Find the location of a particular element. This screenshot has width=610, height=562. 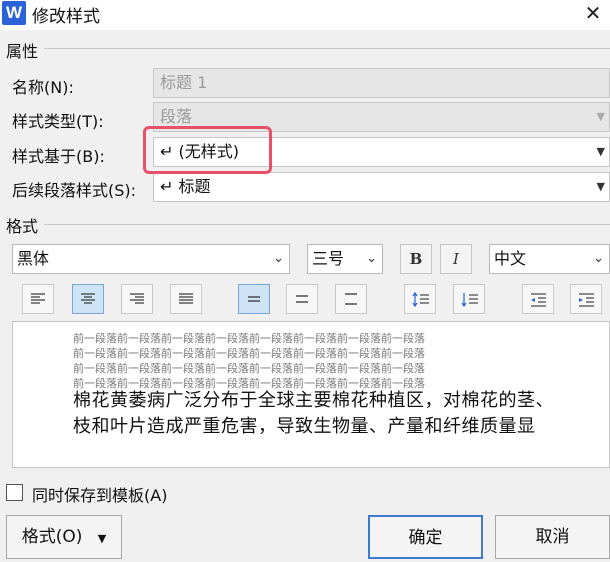

name-label: 名称(N): is located at coordinates (43, 87).